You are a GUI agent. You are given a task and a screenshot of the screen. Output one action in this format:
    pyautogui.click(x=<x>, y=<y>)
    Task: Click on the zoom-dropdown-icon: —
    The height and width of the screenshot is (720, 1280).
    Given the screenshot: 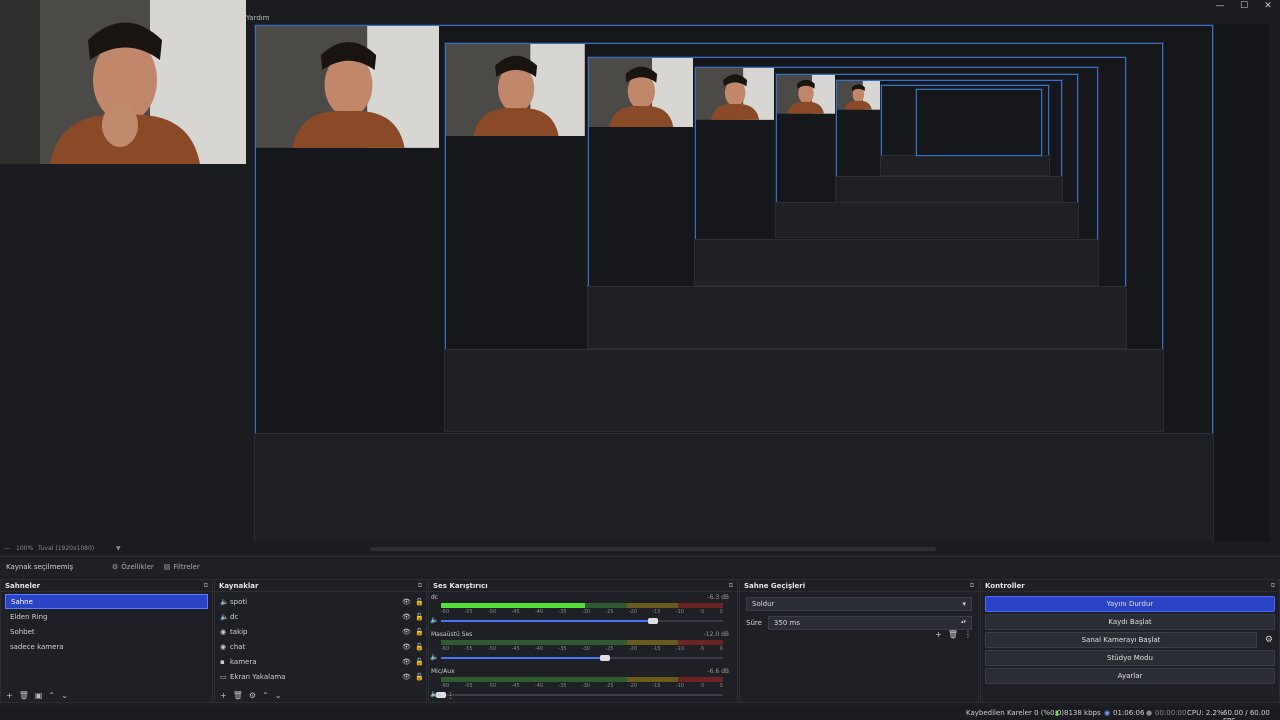 What is the action you would take?
    pyautogui.click(x=7, y=548)
    